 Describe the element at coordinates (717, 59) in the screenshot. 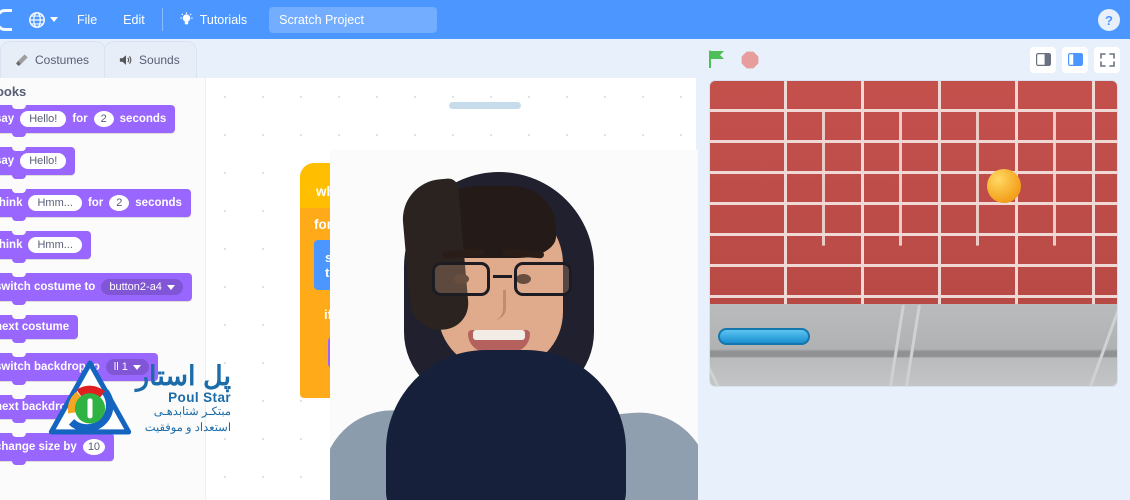

I see `green-flag-button` at that location.